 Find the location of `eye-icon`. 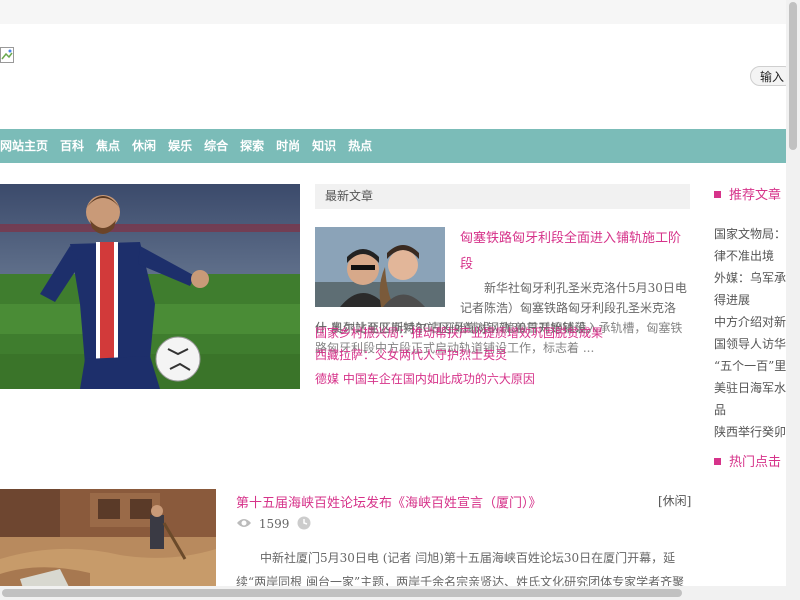

eye-icon is located at coordinates (244, 523).